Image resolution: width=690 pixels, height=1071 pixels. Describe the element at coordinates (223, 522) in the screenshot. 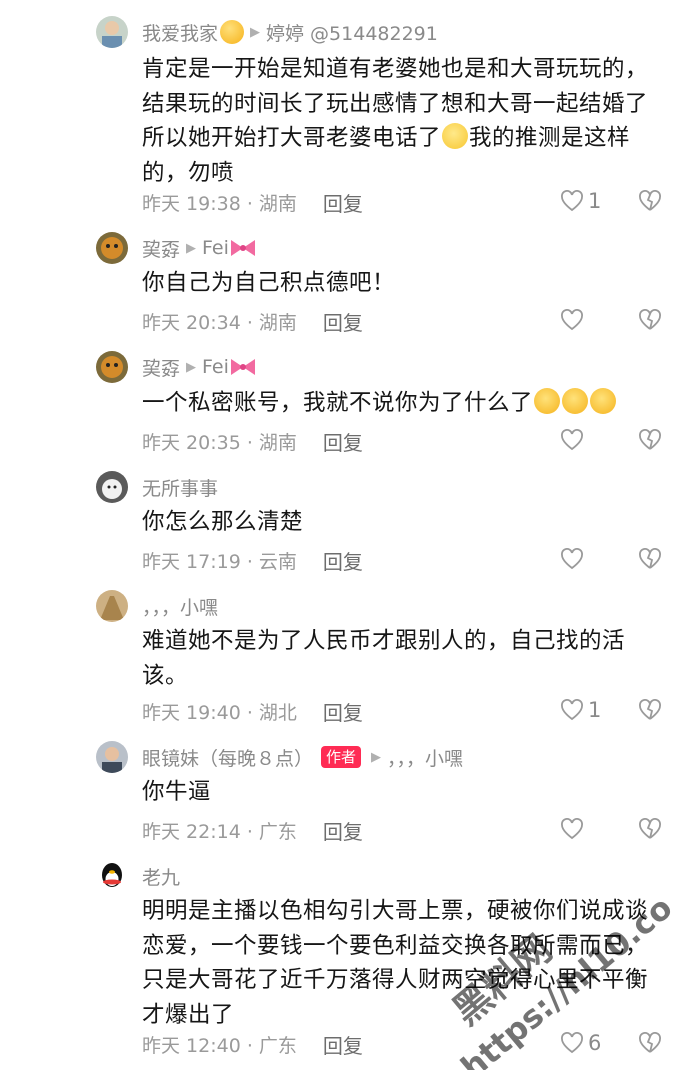

I see `comment-text: 你怎么那么清楚` at that location.